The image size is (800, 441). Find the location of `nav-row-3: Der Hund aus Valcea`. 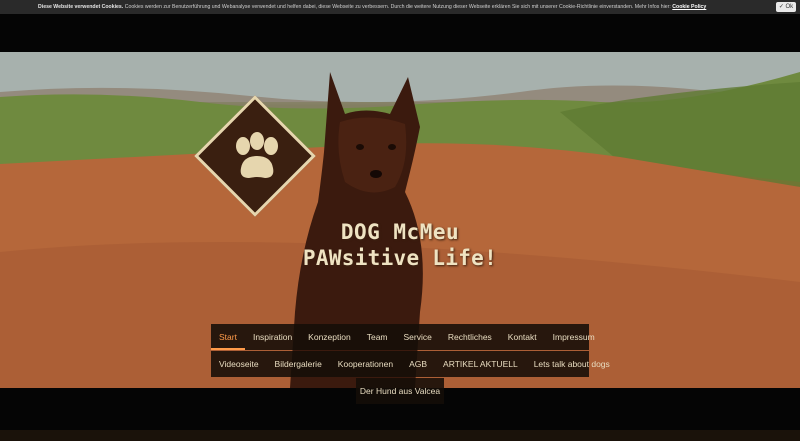

nav-row-3: Der Hund aus Valcea is located at coordinates (400, 391).